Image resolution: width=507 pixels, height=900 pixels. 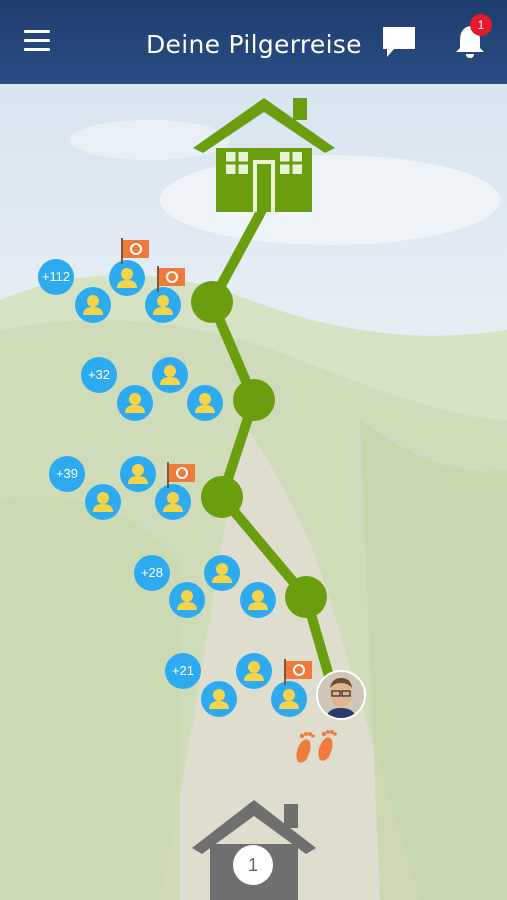 I want to click on pilgrim-count-bubble: +28, so click(x=152, y=573).